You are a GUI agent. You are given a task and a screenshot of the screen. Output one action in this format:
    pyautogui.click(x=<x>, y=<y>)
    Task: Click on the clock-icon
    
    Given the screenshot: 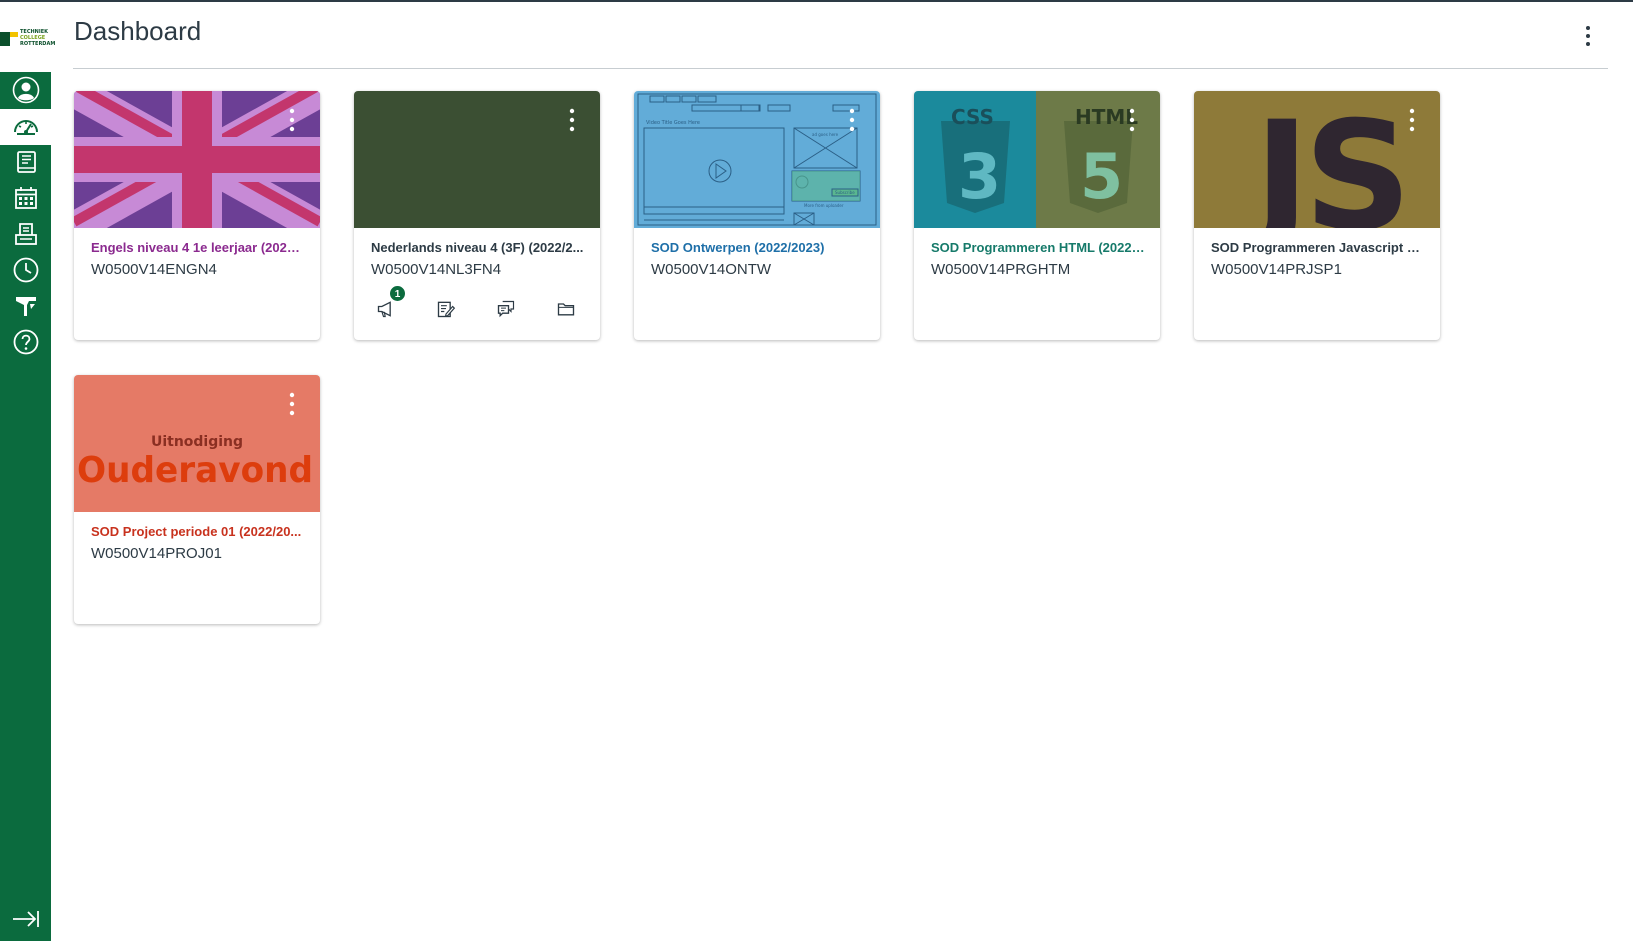 What is the action you would take?
    pyautogui.click(x=25, y=270)
    